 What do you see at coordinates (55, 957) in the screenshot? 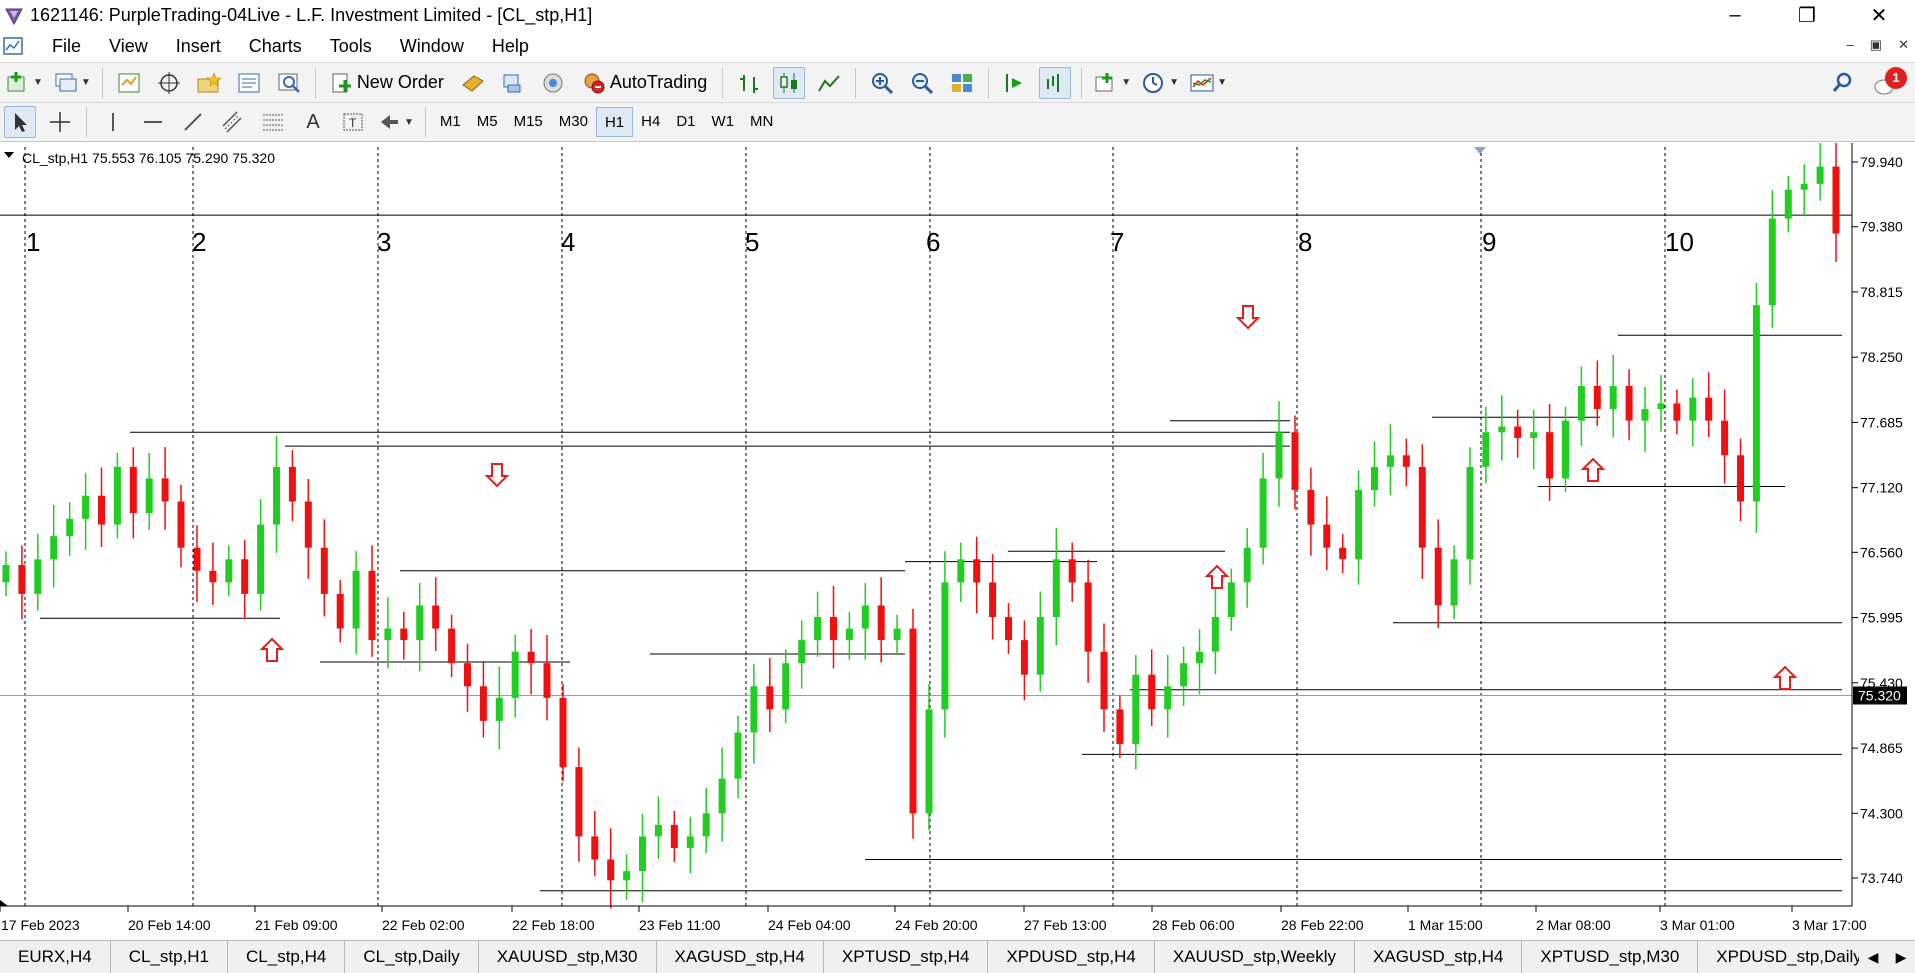
I see `chart-tab: EURX,H4` at bounding box center [55, 957].